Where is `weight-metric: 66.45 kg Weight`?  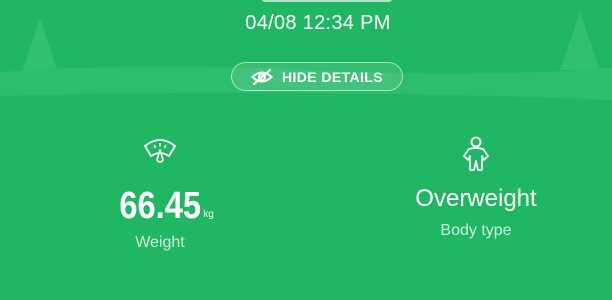
weight-metric: 66.45 kg Weight is located at coordinates (160, 194).